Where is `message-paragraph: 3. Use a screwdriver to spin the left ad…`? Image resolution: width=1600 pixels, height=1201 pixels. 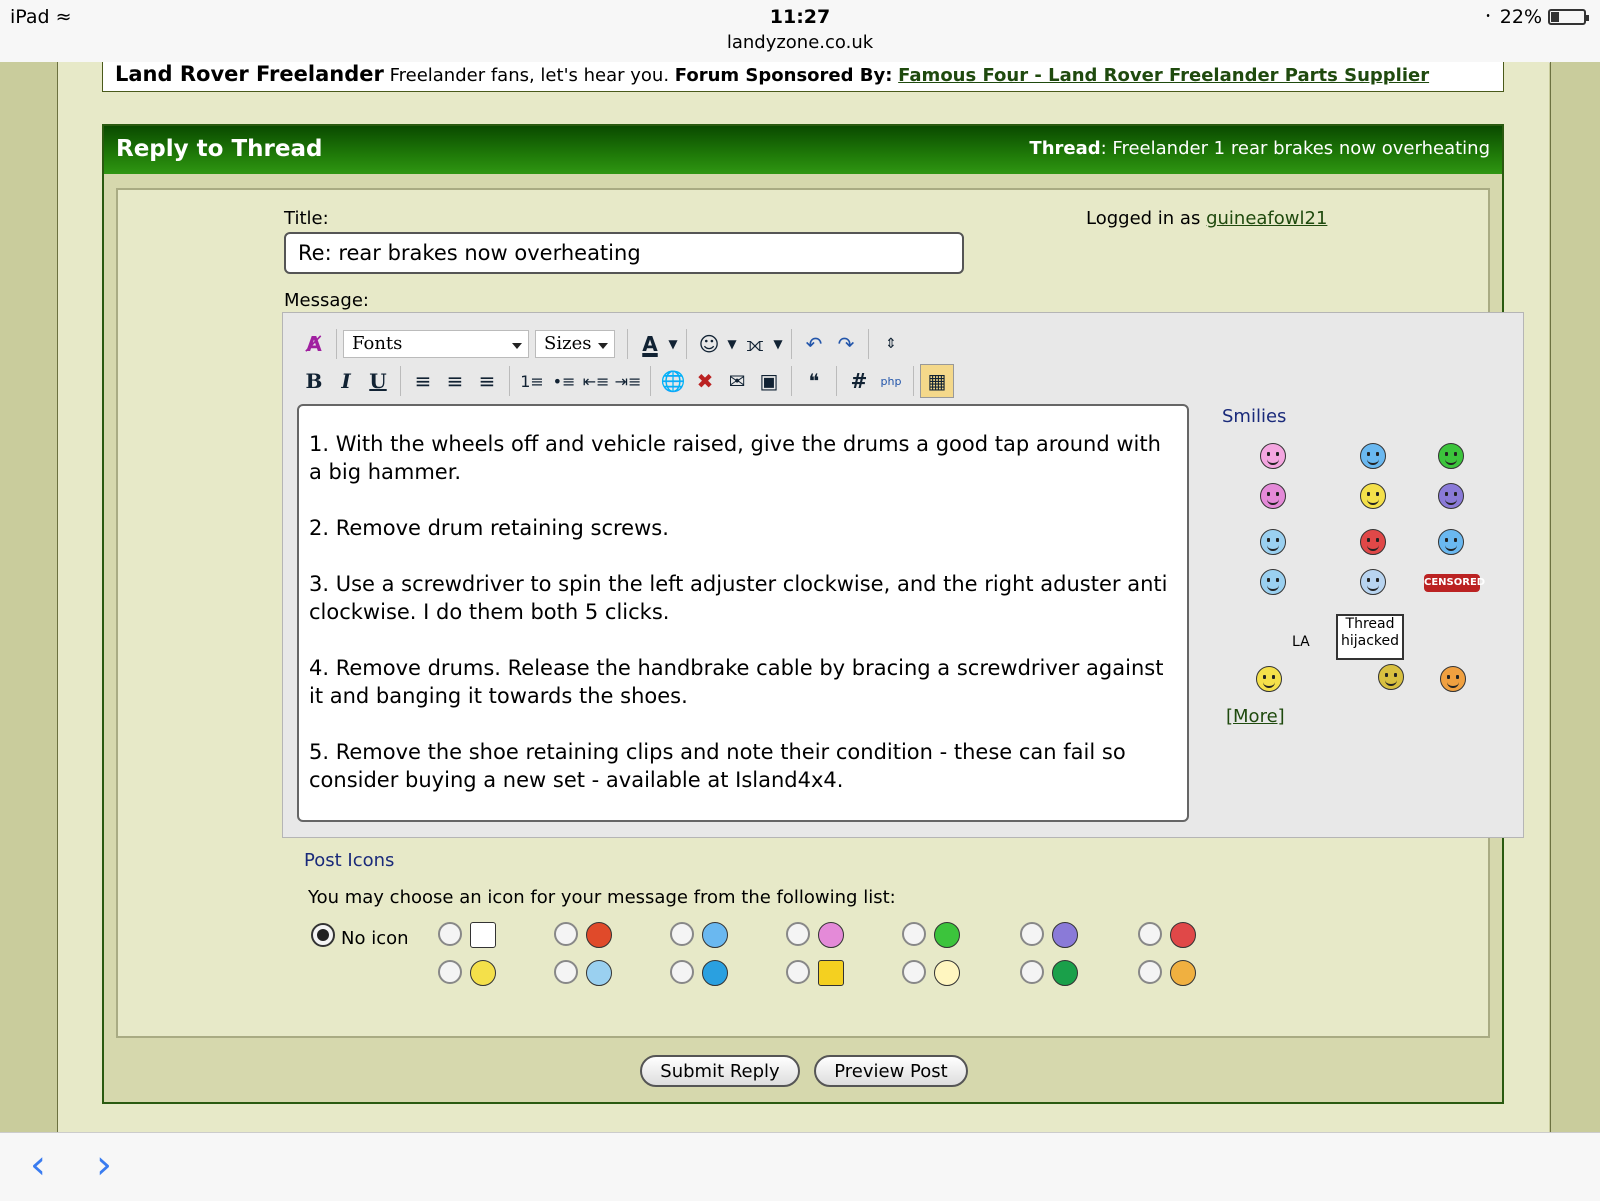
message-paragraph: 3. Use a screwdriver to spin the left ad… is located at coordinates (738, 598).